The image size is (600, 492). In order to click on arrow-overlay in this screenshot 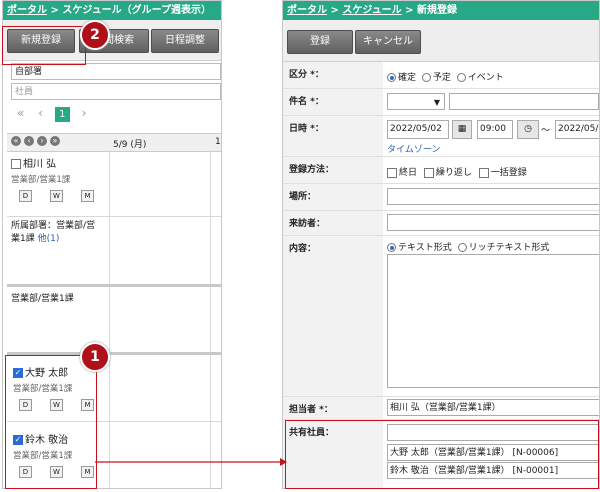, I will do `click(191, 462)`.